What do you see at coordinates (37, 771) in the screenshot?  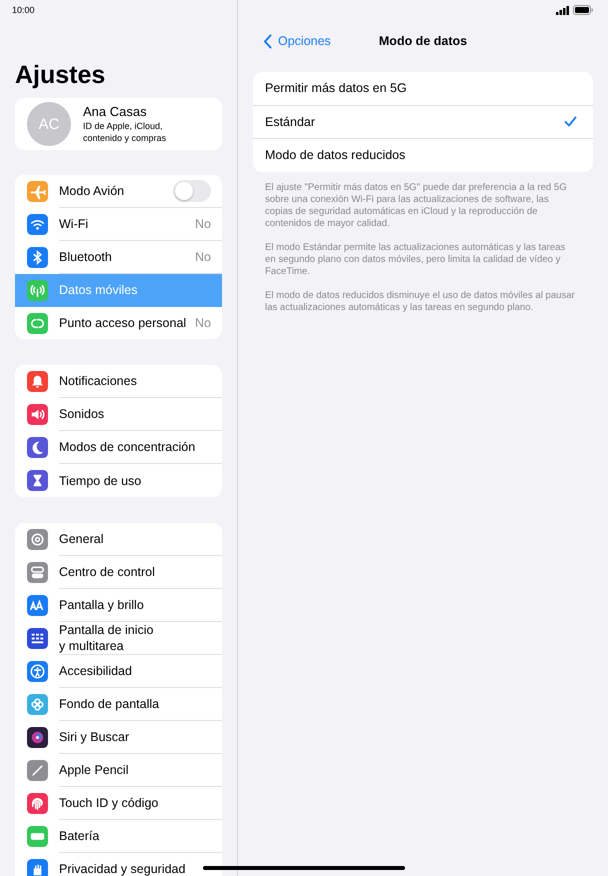 I see `pencil-icon` at bounding box center [37, 771].